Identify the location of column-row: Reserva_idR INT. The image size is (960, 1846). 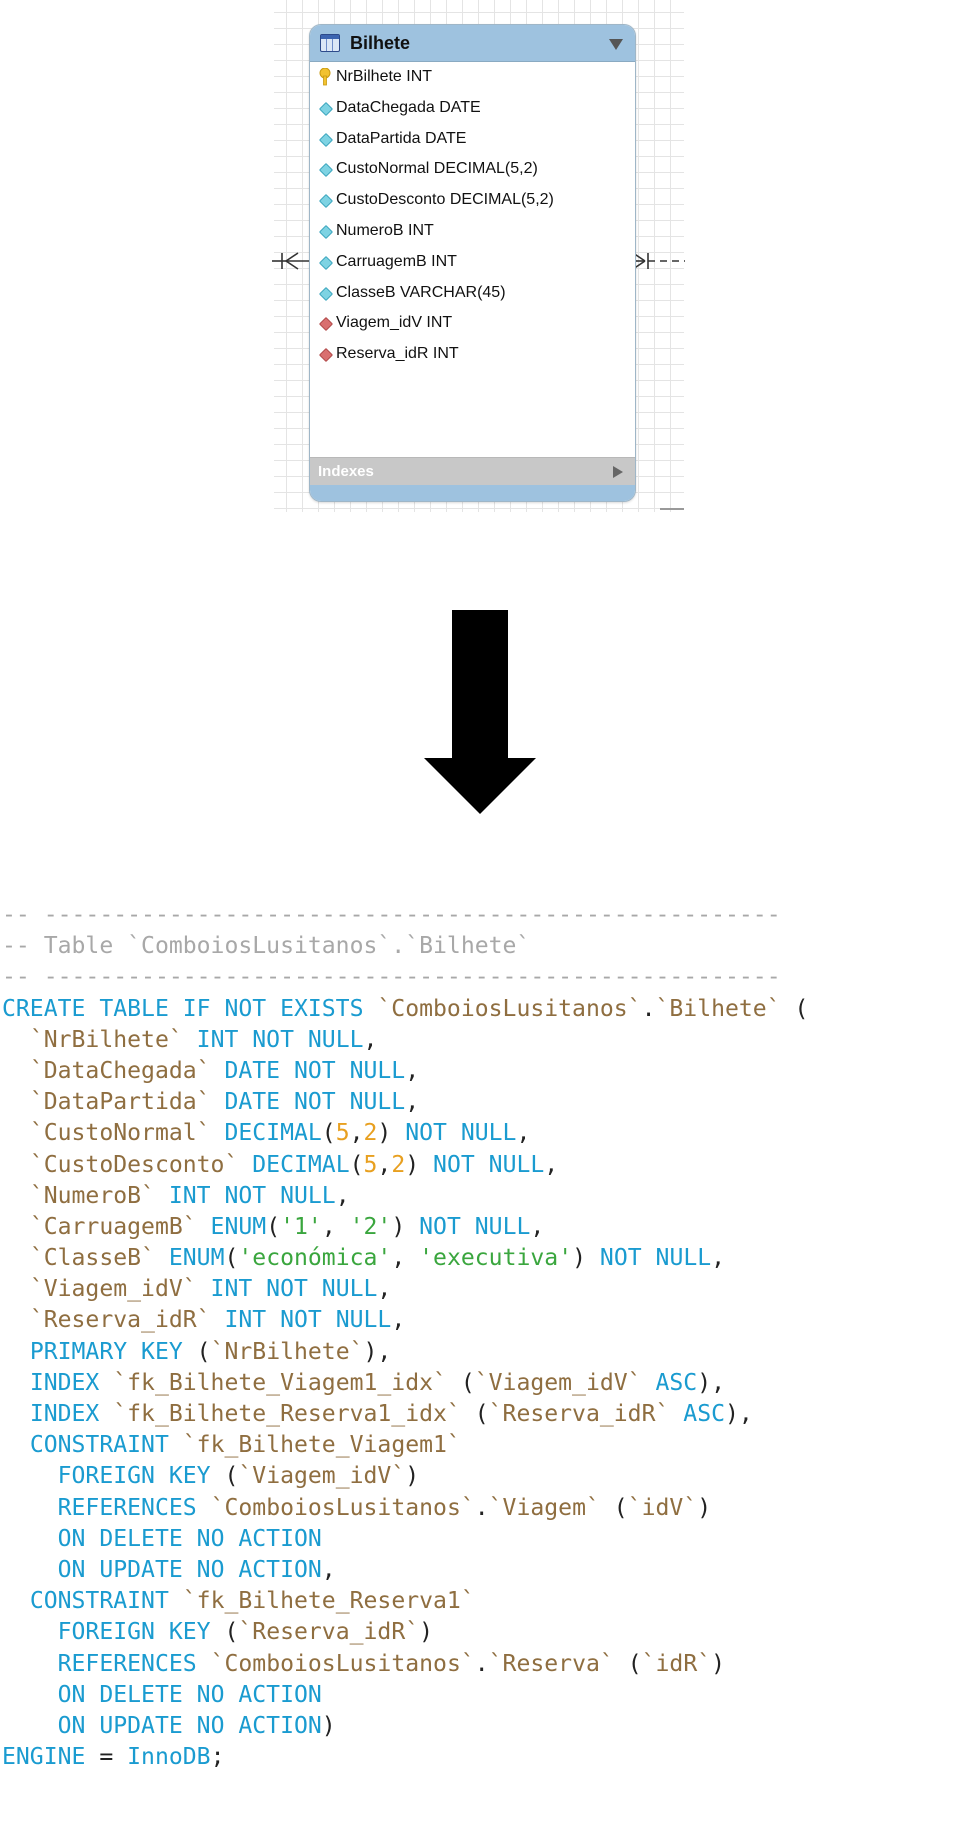
(472, 354).